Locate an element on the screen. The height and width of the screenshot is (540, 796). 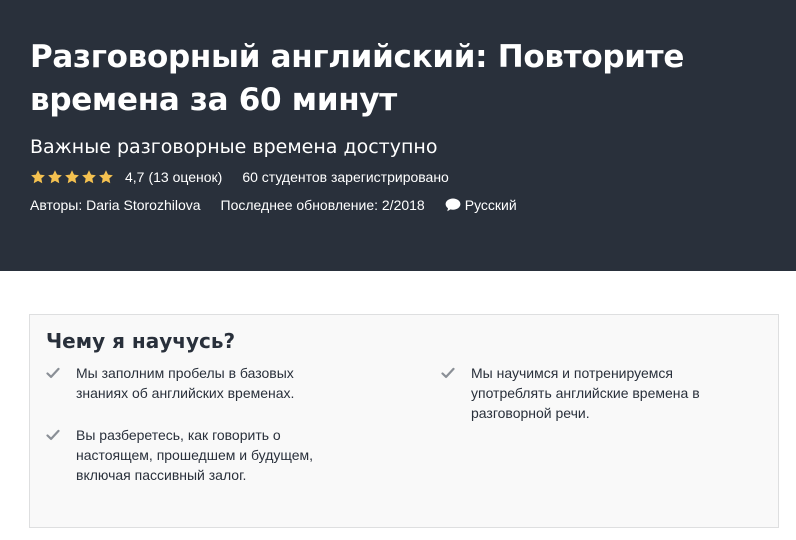
author-link: Daria Storozhilova is located at coordinates (143, 205).